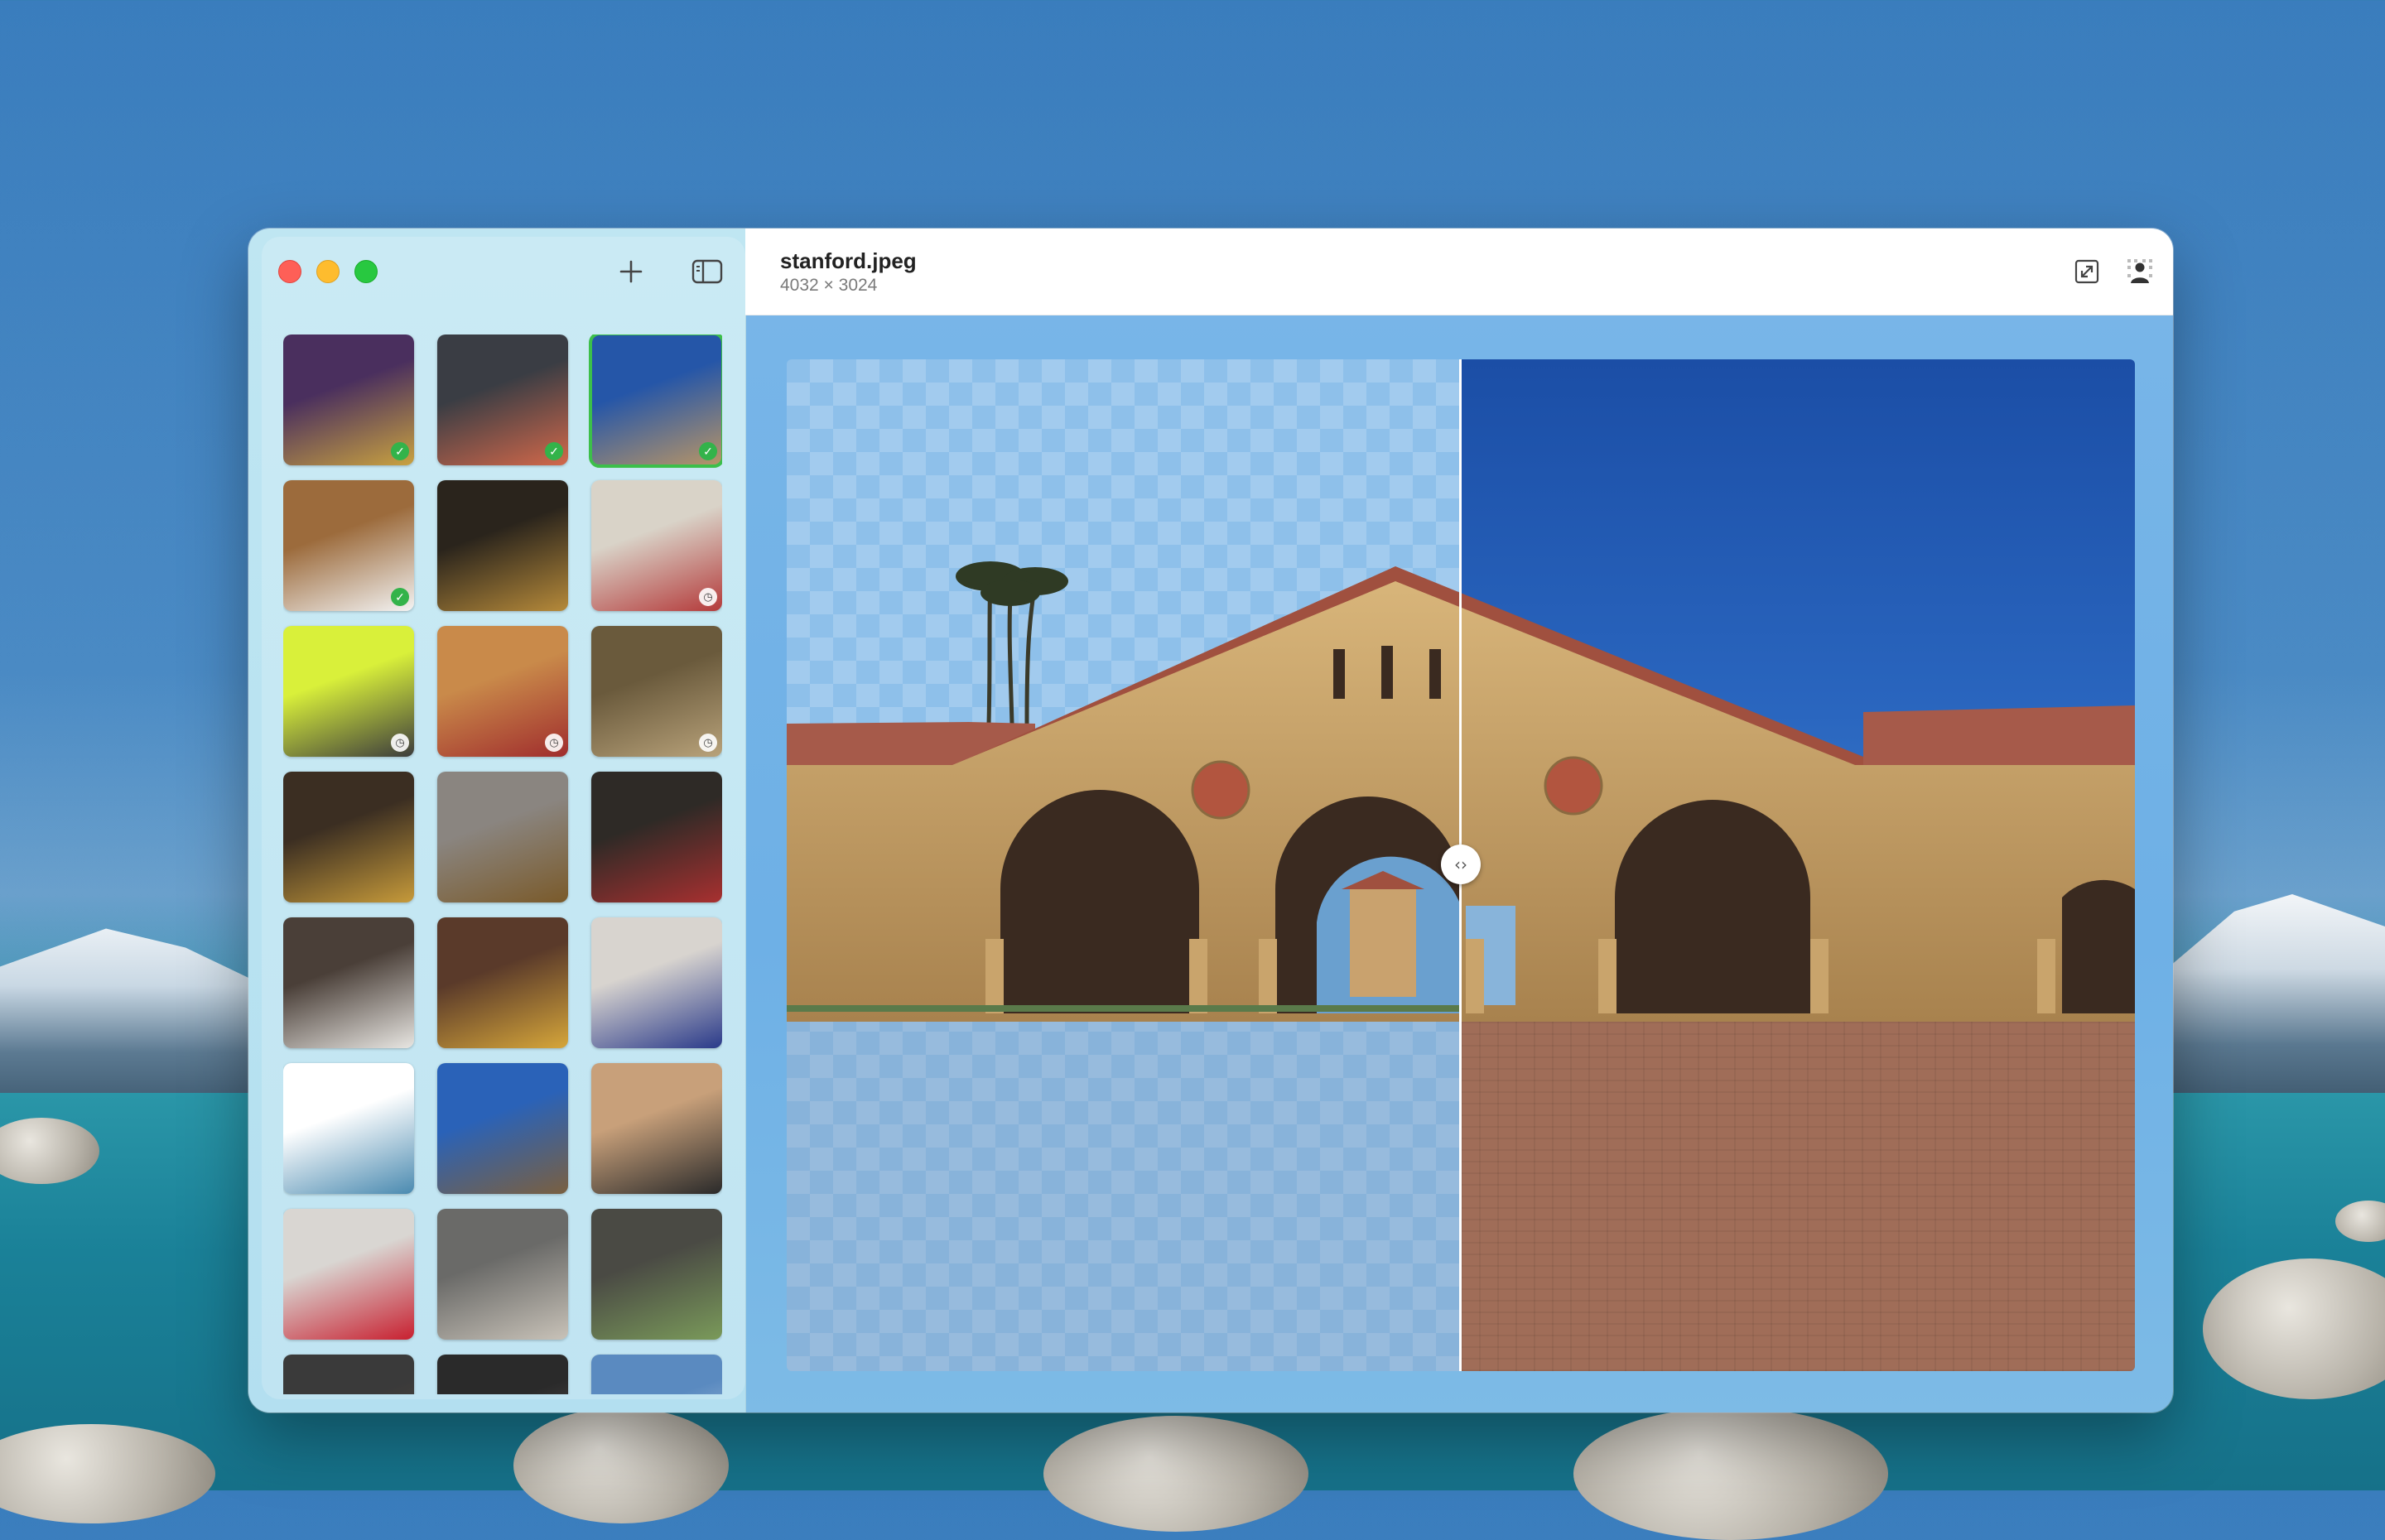 This screenshot has height=1540, width=2385. I want to click on remove-background-button, so click(2139, 271).